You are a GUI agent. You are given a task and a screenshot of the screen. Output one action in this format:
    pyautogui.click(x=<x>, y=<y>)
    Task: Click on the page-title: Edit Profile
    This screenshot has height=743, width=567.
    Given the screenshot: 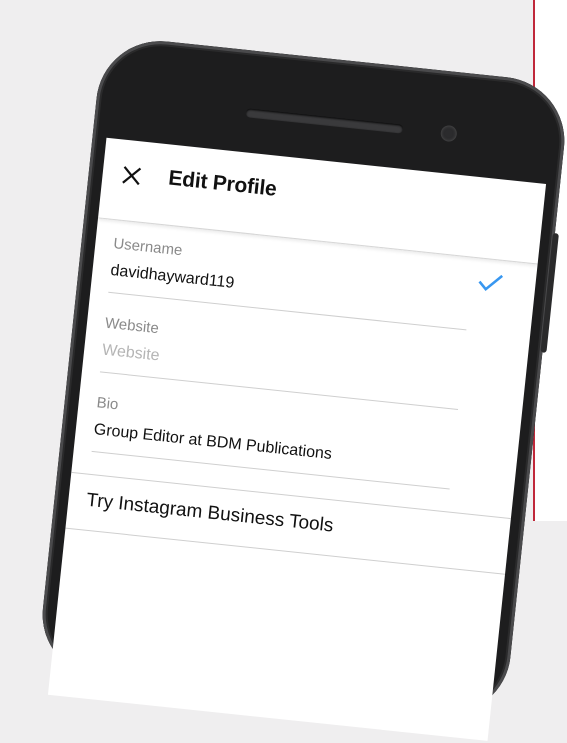 What is the action you would take?
    pyautogui.click(x=222, y=183)
    